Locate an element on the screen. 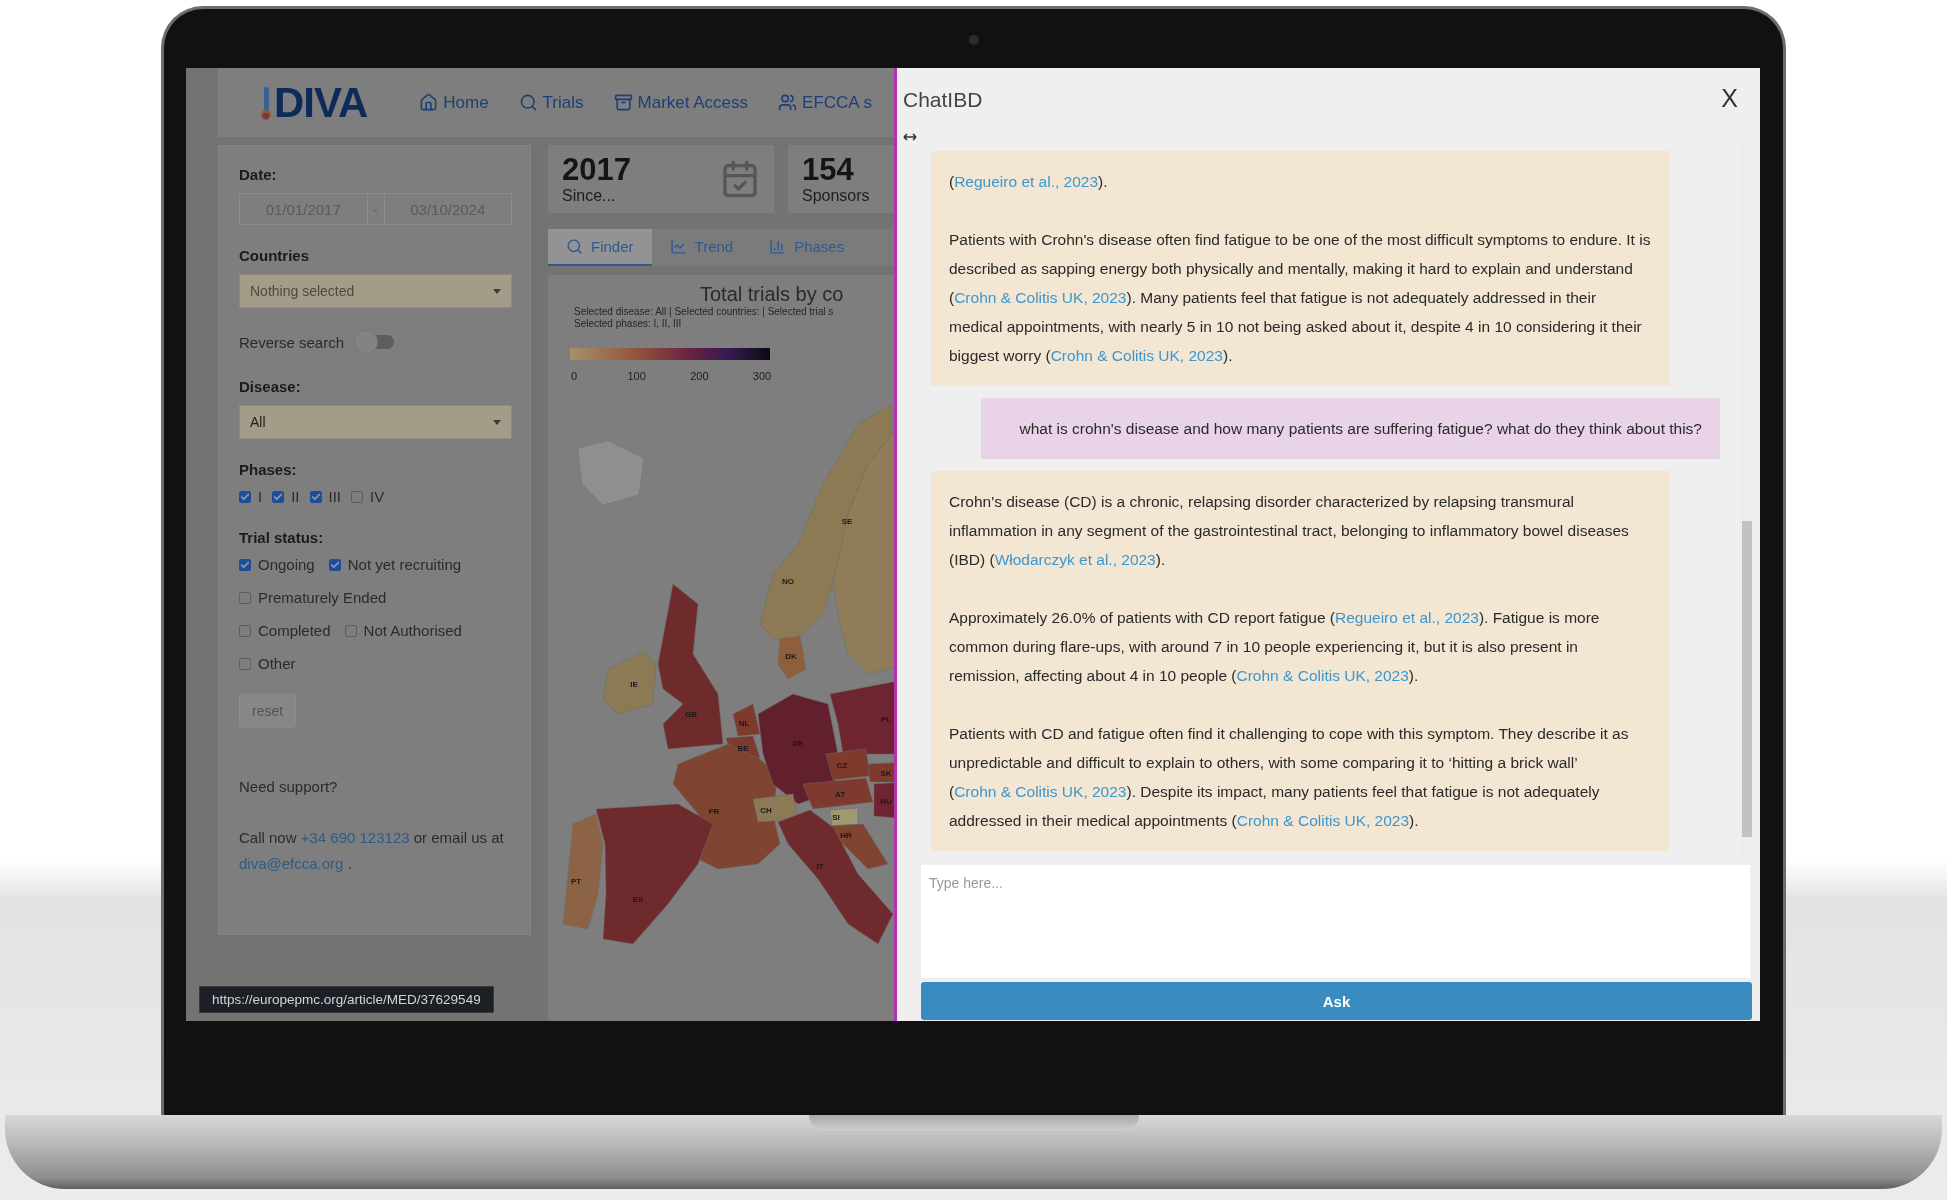 The height and width of the screenshot is (1200, 1947). country-label: CZ is located at coordinates (842, 765).